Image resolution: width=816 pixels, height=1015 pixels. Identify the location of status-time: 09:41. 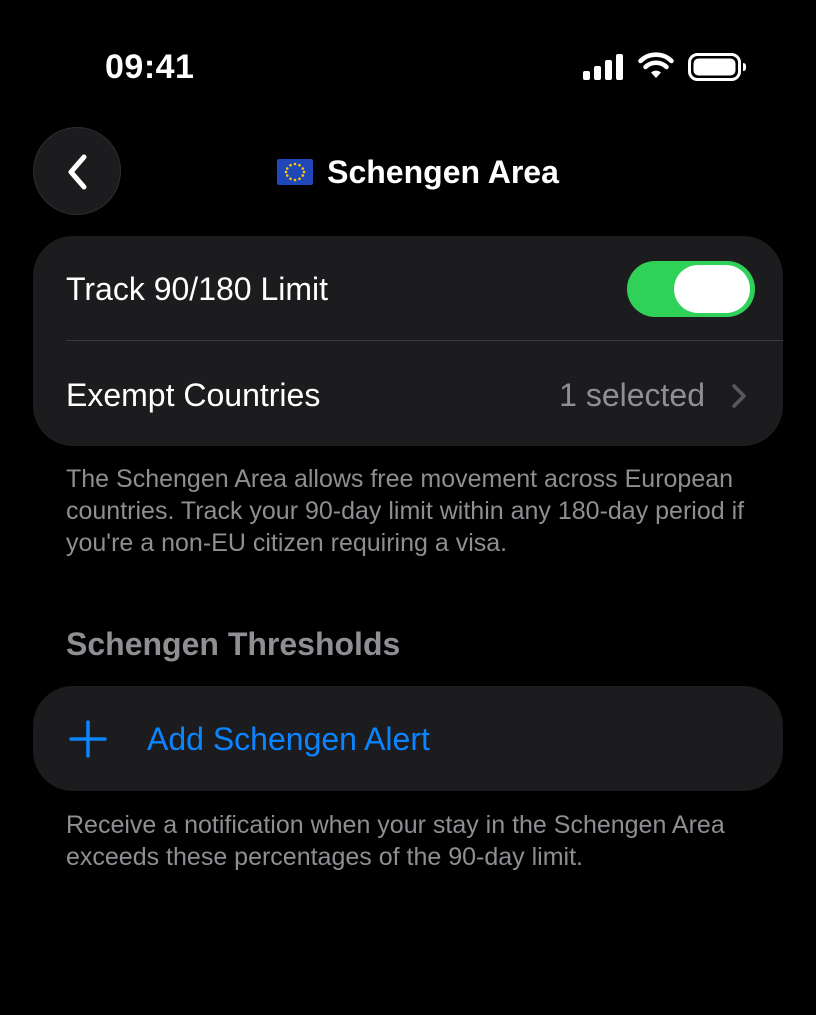
(150, 67).